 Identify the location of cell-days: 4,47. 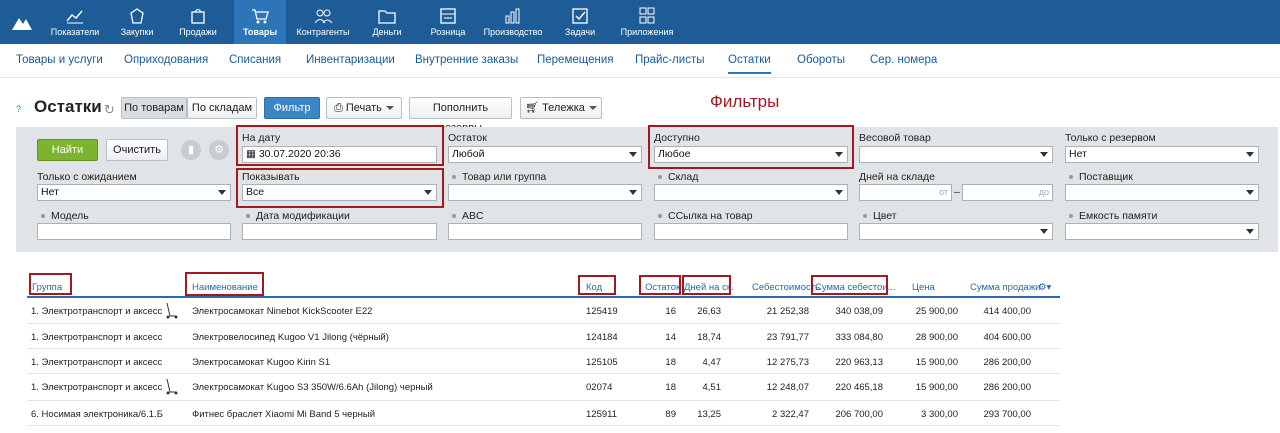
(712, 362).